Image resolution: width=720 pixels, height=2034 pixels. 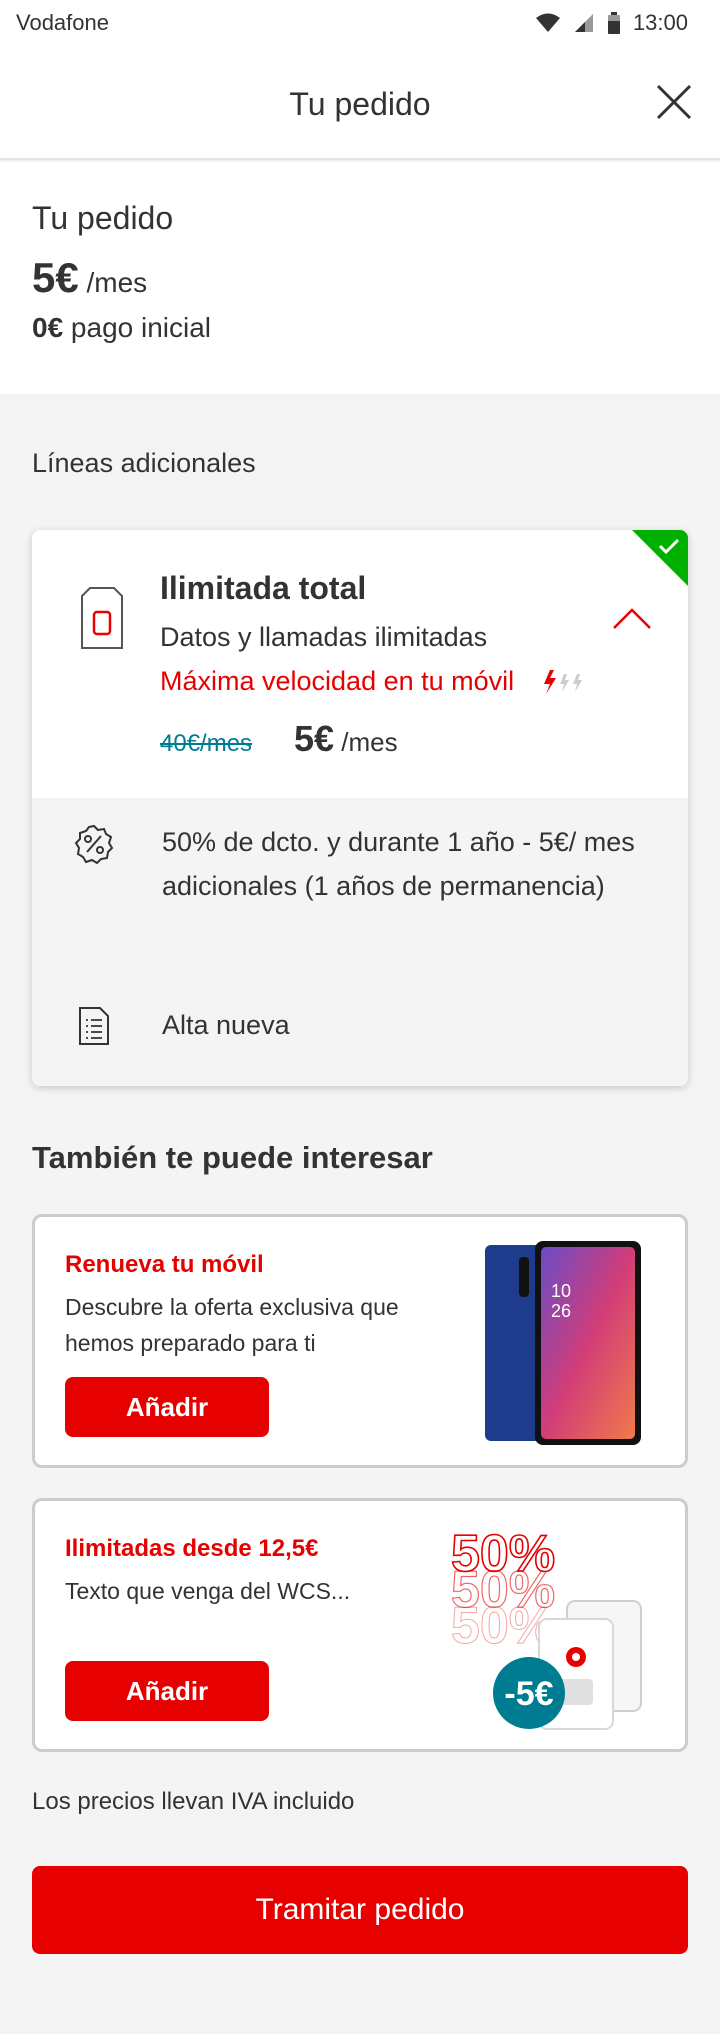 What do you see at coordinates (632, 618) in the screenshot?
I see `chevron-up-icon` at bounding box center [632, 618].